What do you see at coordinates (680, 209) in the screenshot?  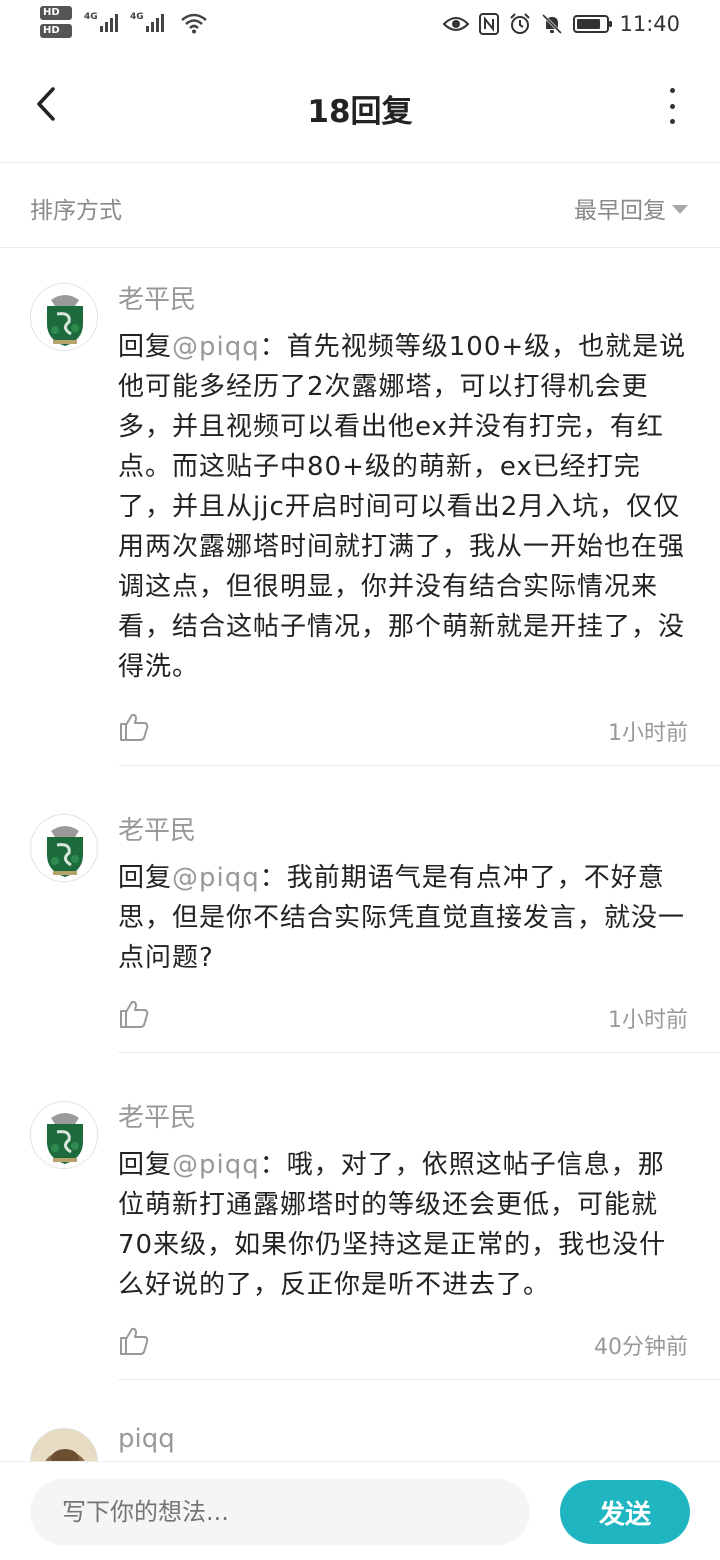 I see `caret-down-icon` at bounding box center [680, 209].